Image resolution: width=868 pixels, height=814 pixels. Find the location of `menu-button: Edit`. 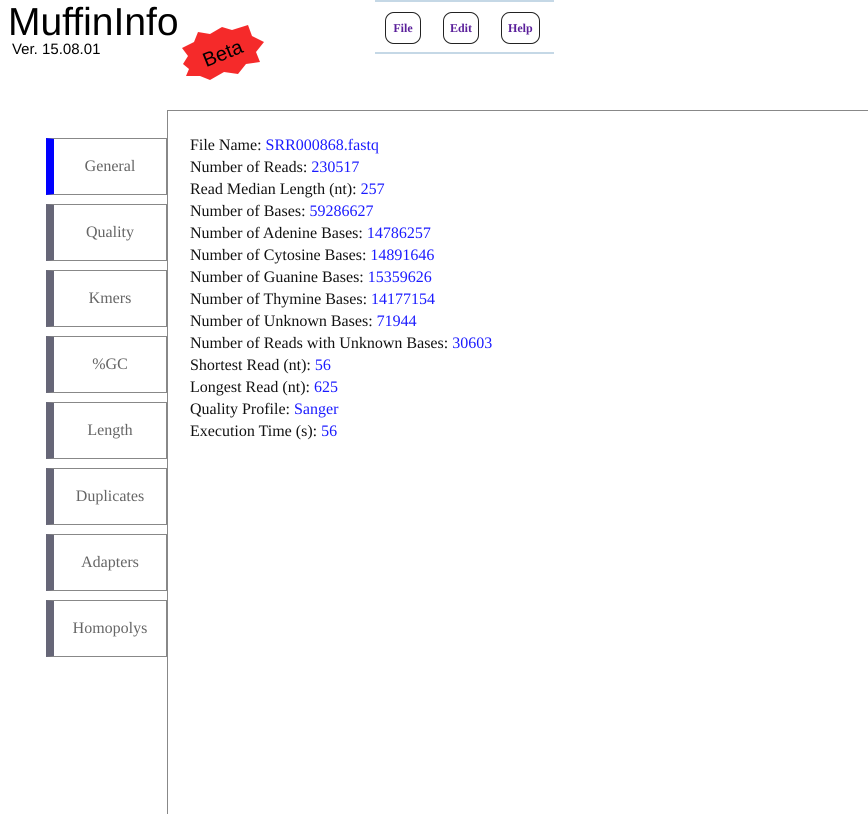

menu-button: Edit is located at coordinates (461, 28).